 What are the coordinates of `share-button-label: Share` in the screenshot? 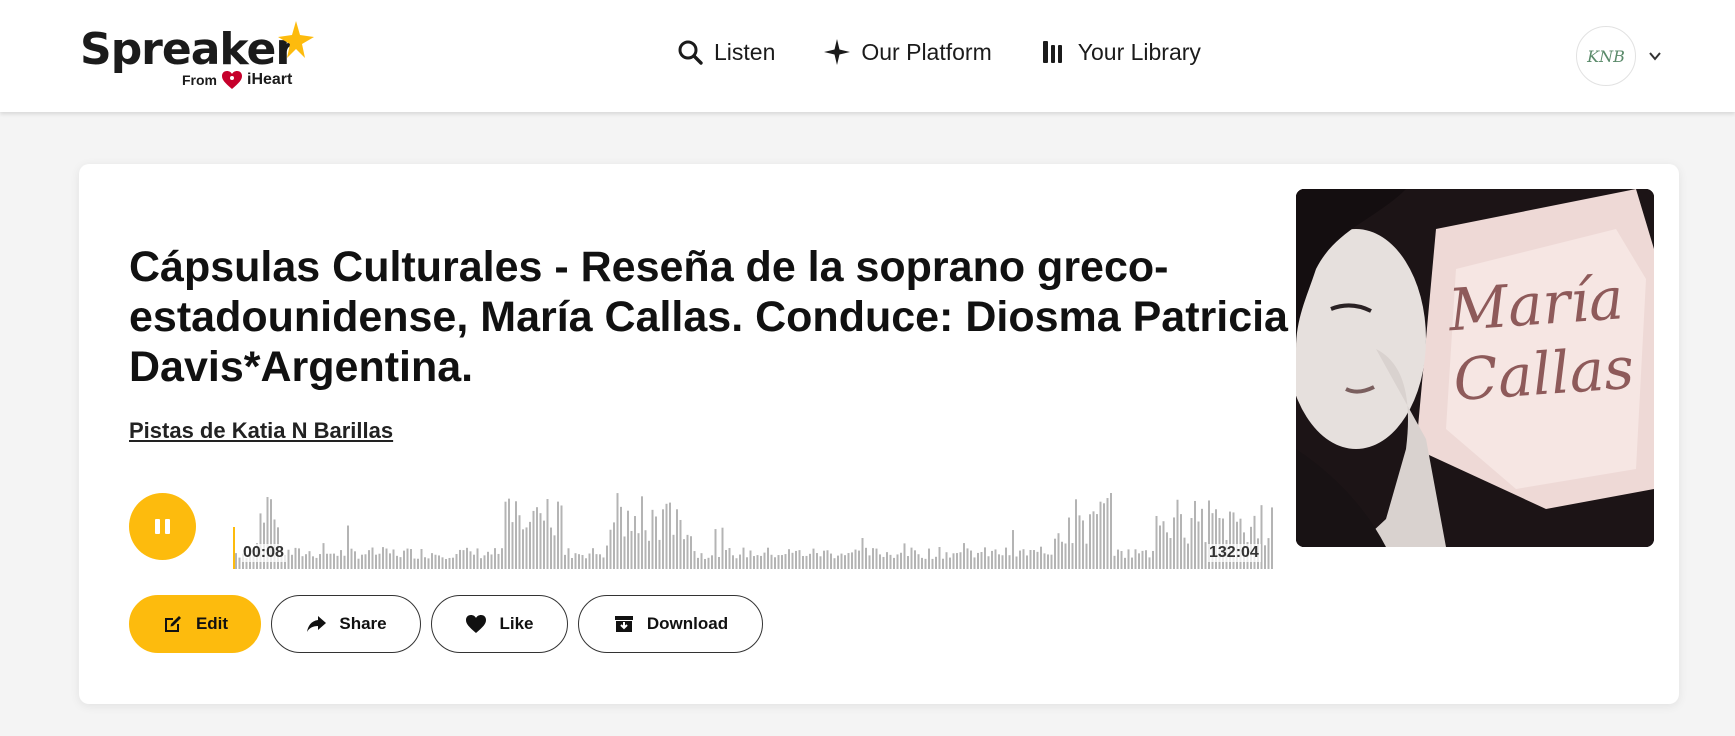 It's located at (363, 623).